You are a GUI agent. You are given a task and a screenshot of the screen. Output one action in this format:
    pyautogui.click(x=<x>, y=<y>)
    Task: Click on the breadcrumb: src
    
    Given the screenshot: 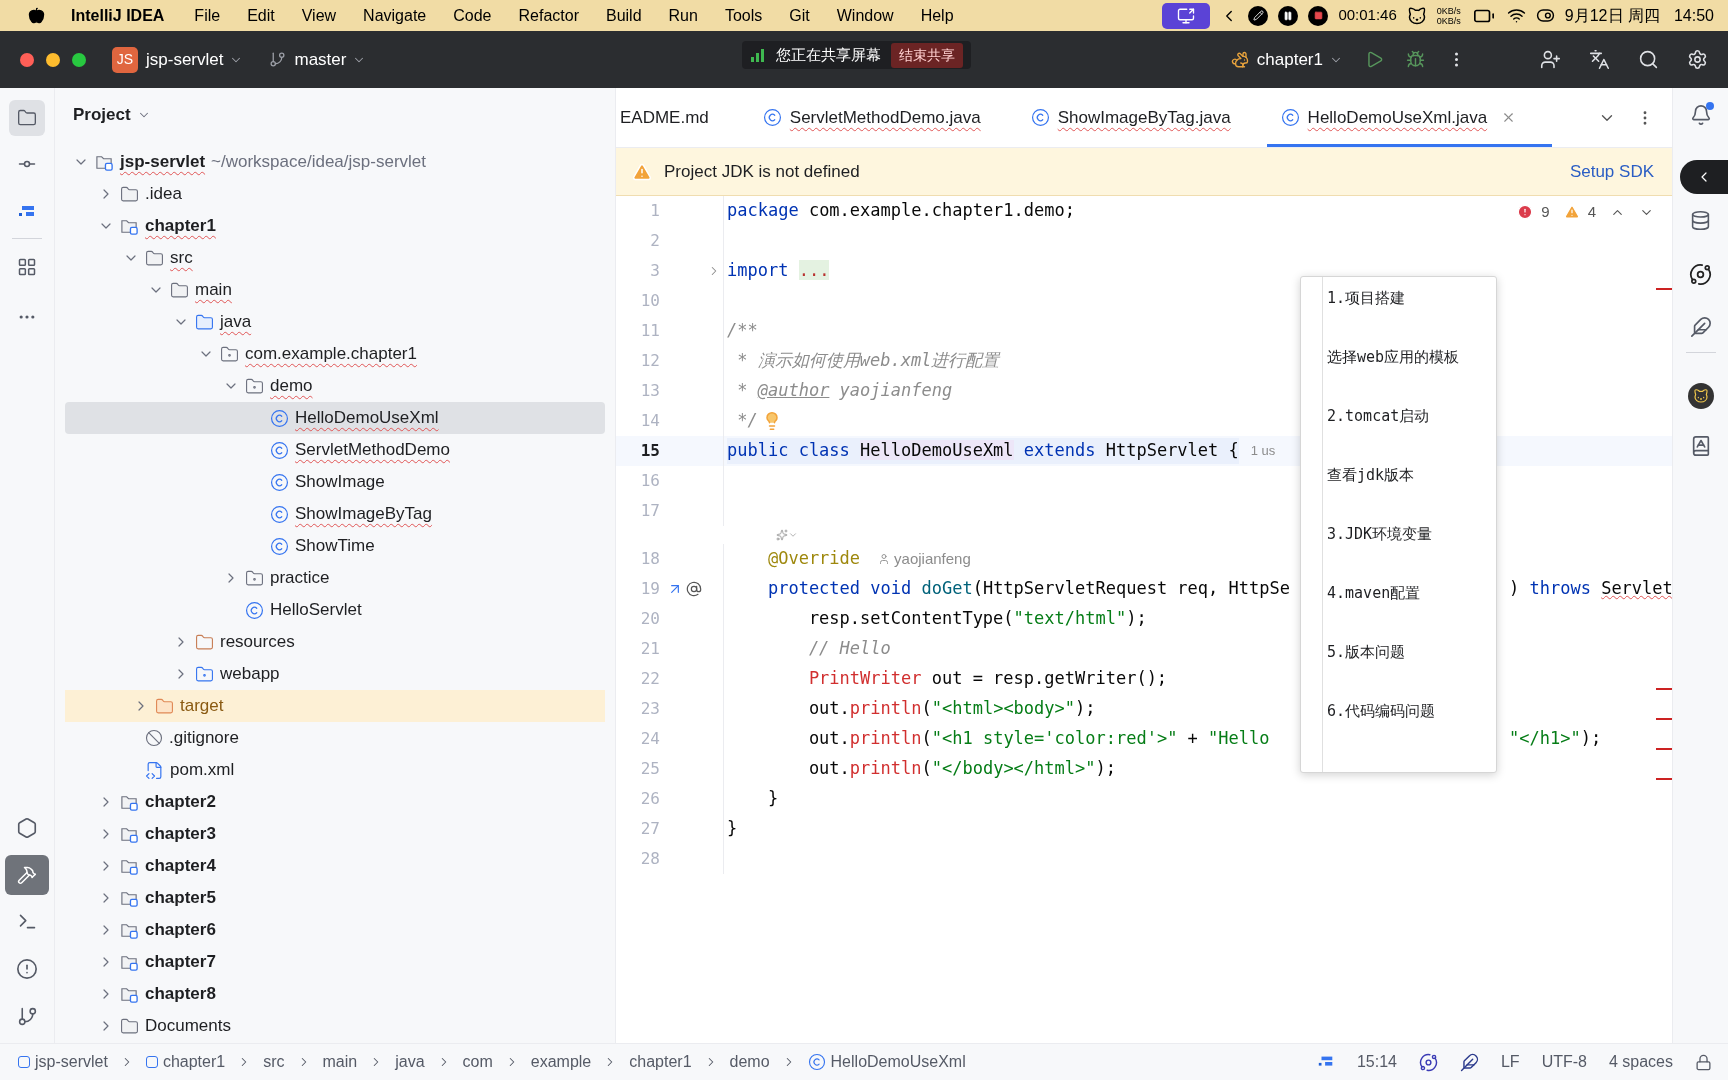 What is the action you would take?
    pyautogui.click(x=274, y=1062)
    